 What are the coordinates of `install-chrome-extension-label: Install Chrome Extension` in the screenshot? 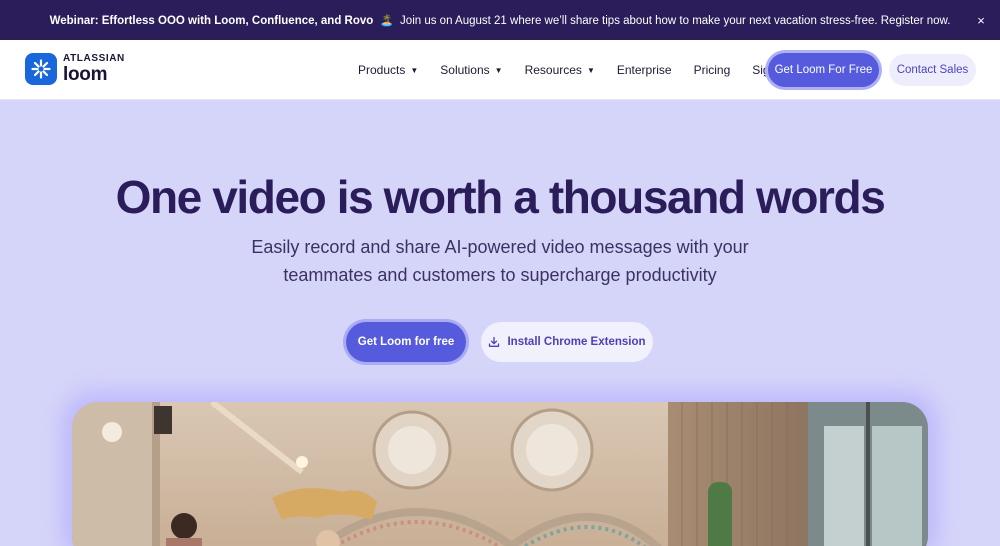 It's located at (576, 342).